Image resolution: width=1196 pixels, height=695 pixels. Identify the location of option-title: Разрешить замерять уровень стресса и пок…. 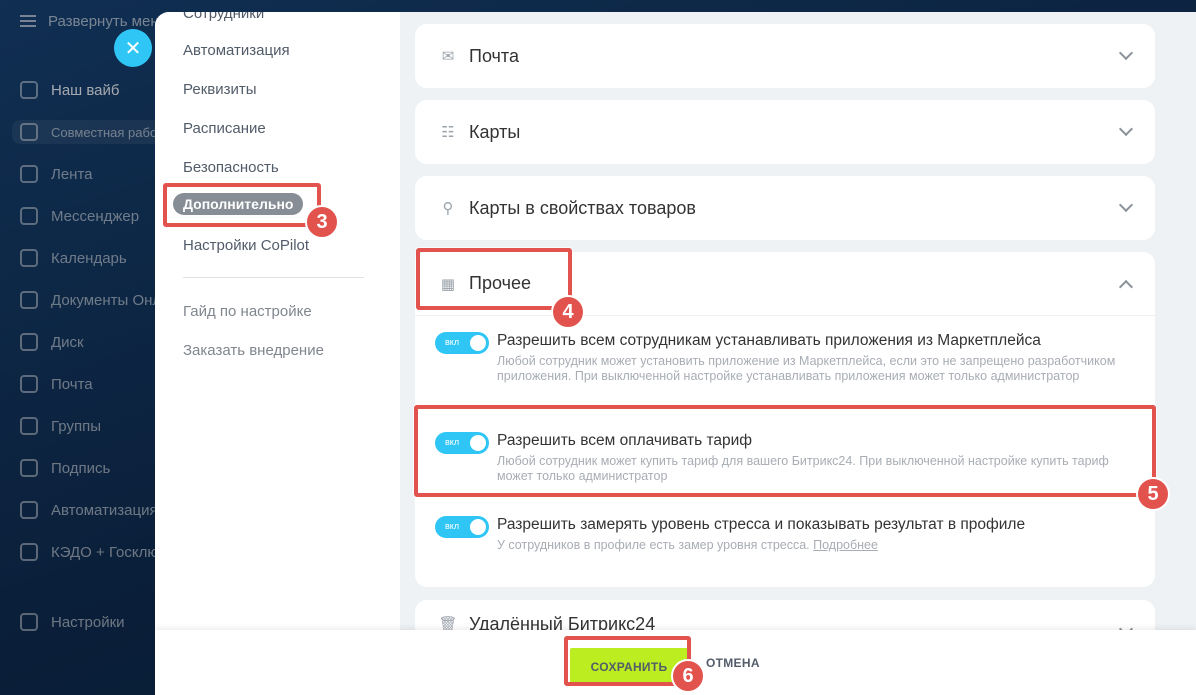
(761, 524).